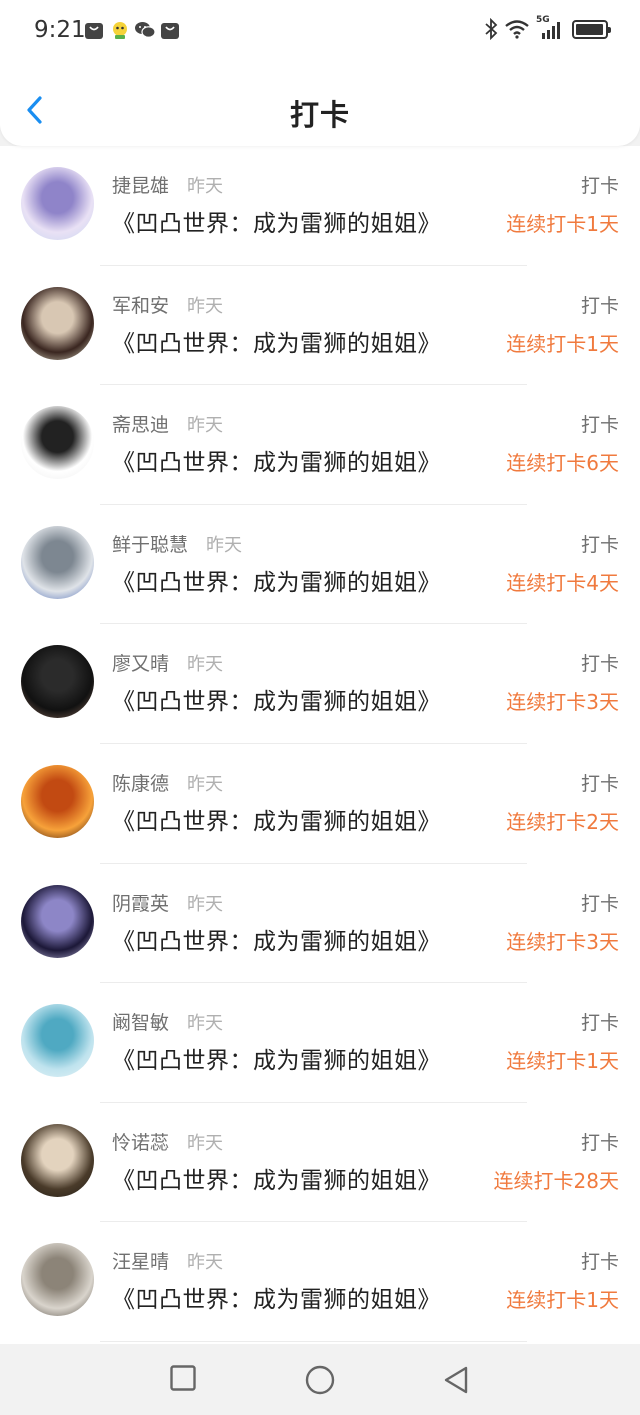 This screenshot has height=1415, width=640. Describe the element at coordinates (141, 1142) in the screenshot. I see `user-name-text: 怜诺蕊` at that location.